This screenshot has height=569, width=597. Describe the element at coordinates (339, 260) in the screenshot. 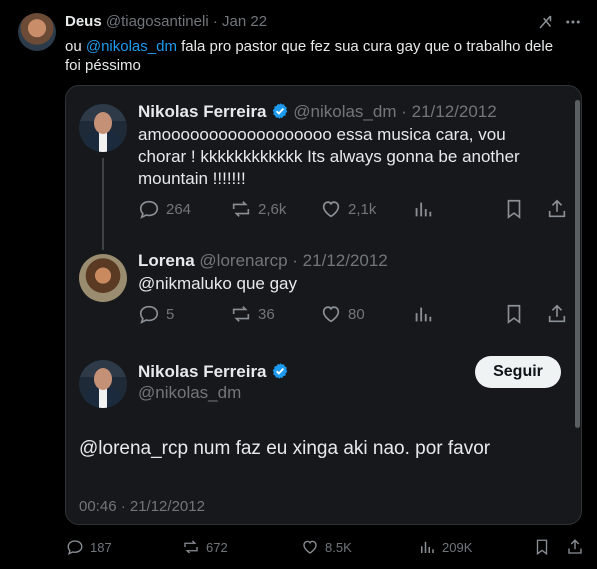

I see `post2-date: · 21/12/2012` at that location.